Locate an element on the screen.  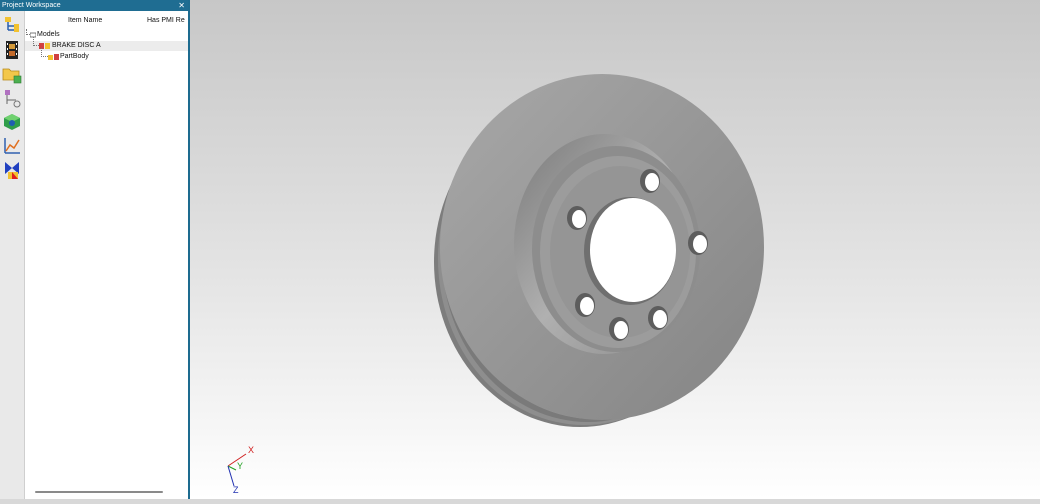
column-header-has-pmi: Has PMI Re is located at coordinates (166, 20).